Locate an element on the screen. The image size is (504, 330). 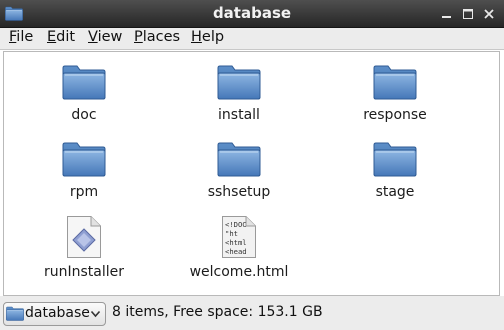
status-bar: database 8 items, Free space: 153.1 GB is located at coordinates (252, 313).